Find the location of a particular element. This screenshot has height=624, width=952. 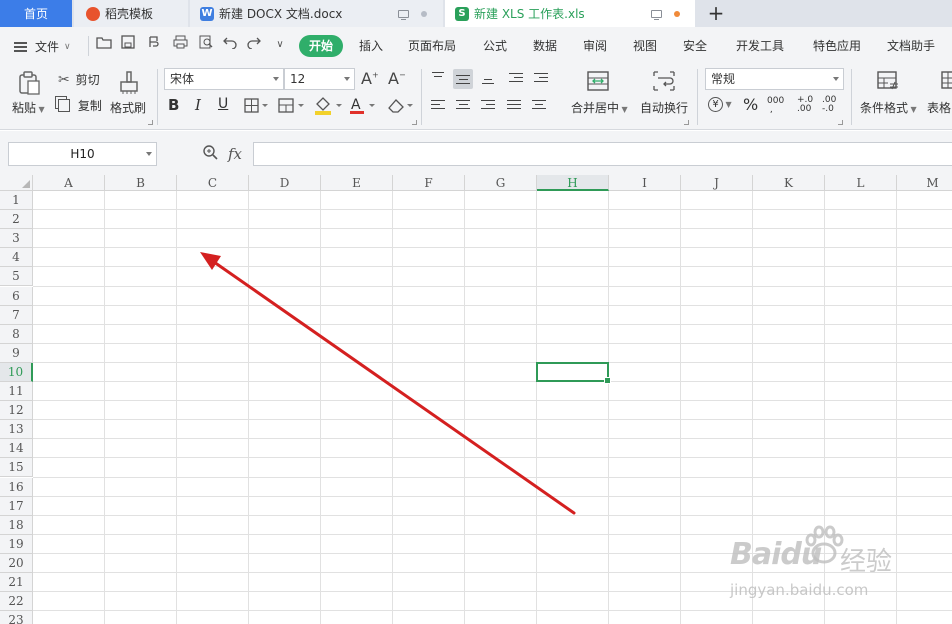

tab-start: 开始 is located at coordinates (321, 46).